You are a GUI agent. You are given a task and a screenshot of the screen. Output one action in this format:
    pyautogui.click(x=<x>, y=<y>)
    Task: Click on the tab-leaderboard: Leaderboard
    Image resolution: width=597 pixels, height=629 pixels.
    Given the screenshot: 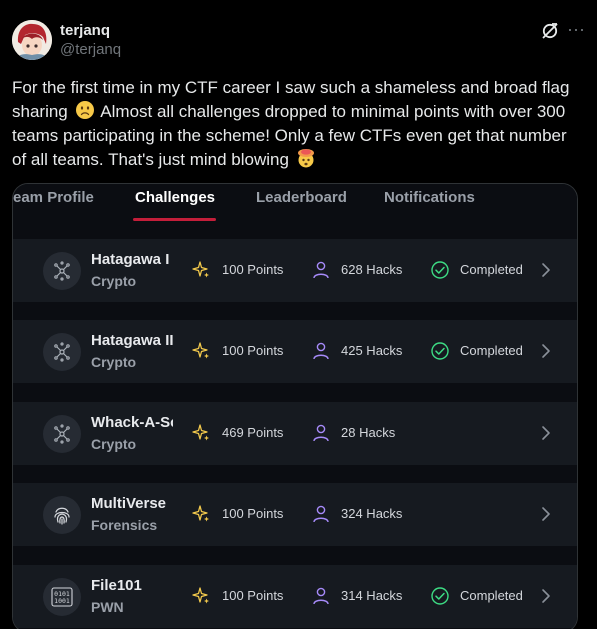 What is the action you would take?
    pyautogui.click(x=301, y=197)
    